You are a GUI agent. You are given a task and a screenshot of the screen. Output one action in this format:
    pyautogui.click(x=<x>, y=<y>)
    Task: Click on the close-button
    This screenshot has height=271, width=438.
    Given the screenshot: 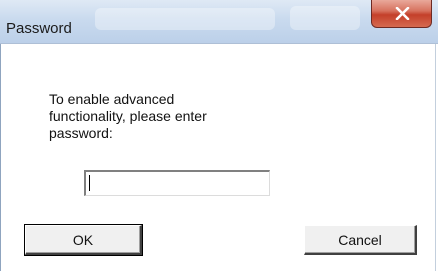 What is the action you would take?
    pyautogui.click(x=401, y=14)
    